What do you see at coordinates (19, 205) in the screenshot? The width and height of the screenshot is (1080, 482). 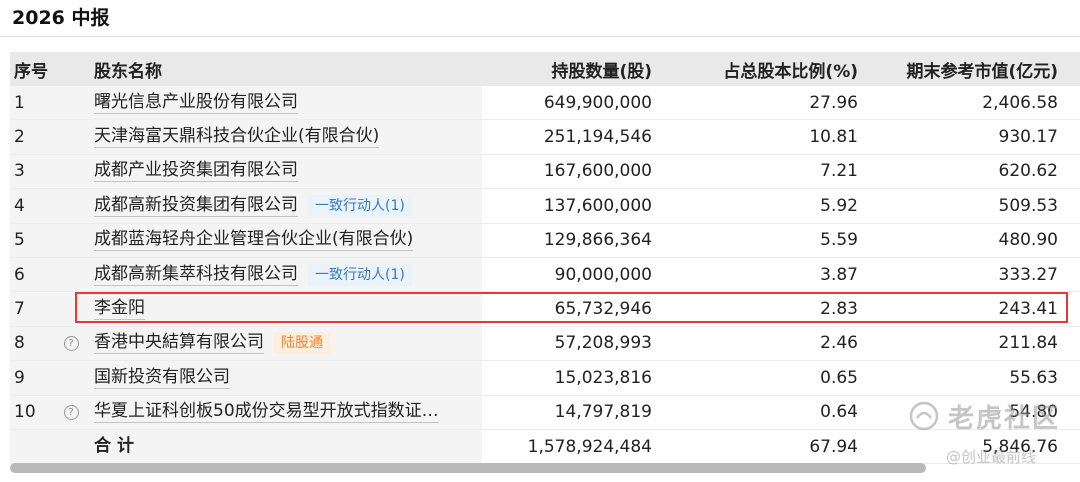 I see `row-no: 4` at bounding box center [19, 205].